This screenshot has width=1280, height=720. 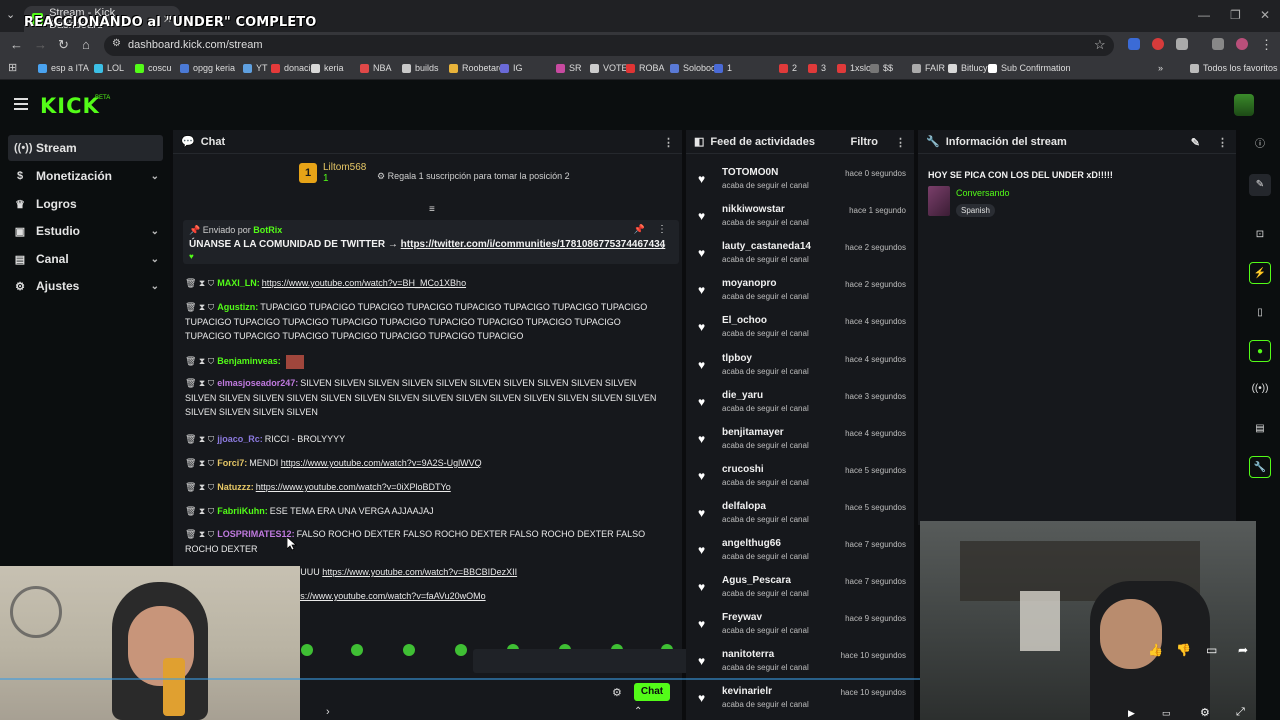 What do you see at coordinates (639, 229) in the screenshot?
I see `unpin-icon: 📌` at bounding box center [639, 229].